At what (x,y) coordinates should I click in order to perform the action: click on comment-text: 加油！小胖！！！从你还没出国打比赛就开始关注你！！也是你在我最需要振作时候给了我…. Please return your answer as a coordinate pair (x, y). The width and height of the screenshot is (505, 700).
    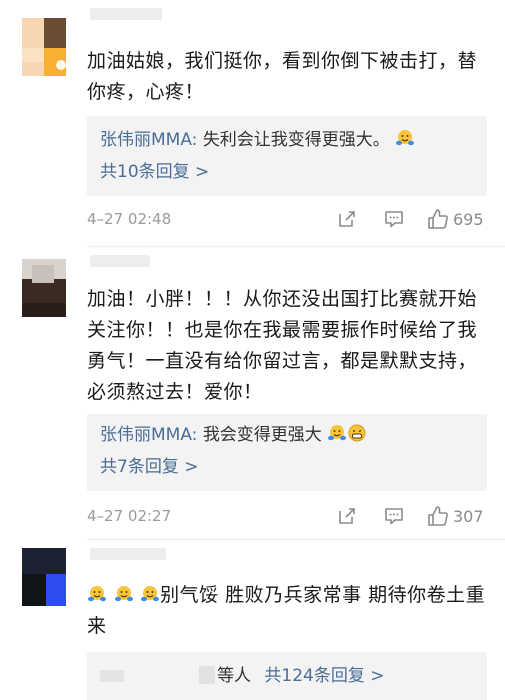
    Looking at the image, I should click on (282, 345).